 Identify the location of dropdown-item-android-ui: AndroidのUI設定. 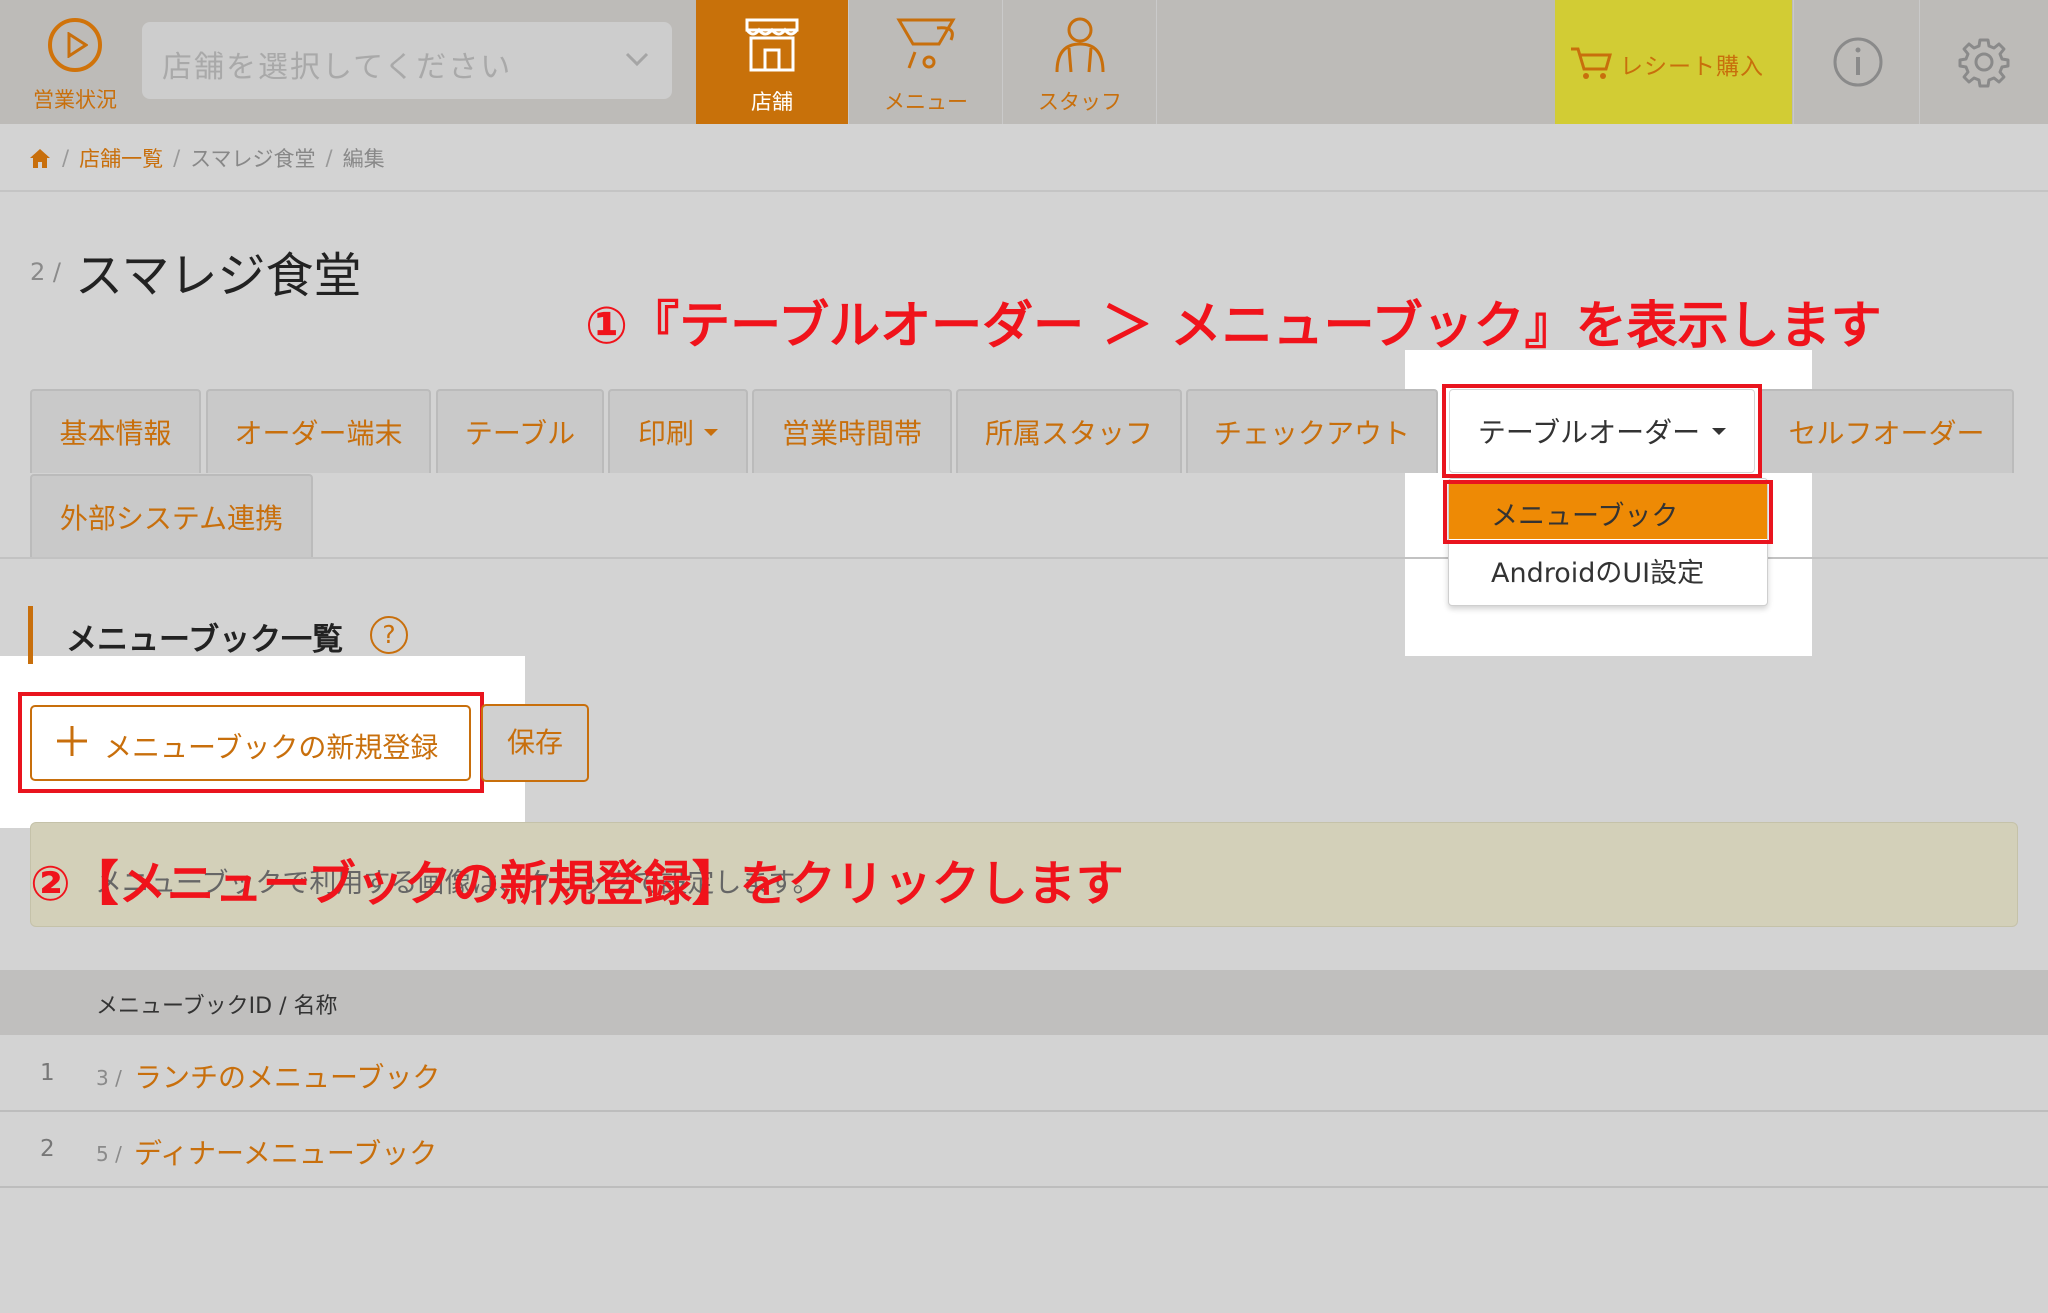
(1608, 571).